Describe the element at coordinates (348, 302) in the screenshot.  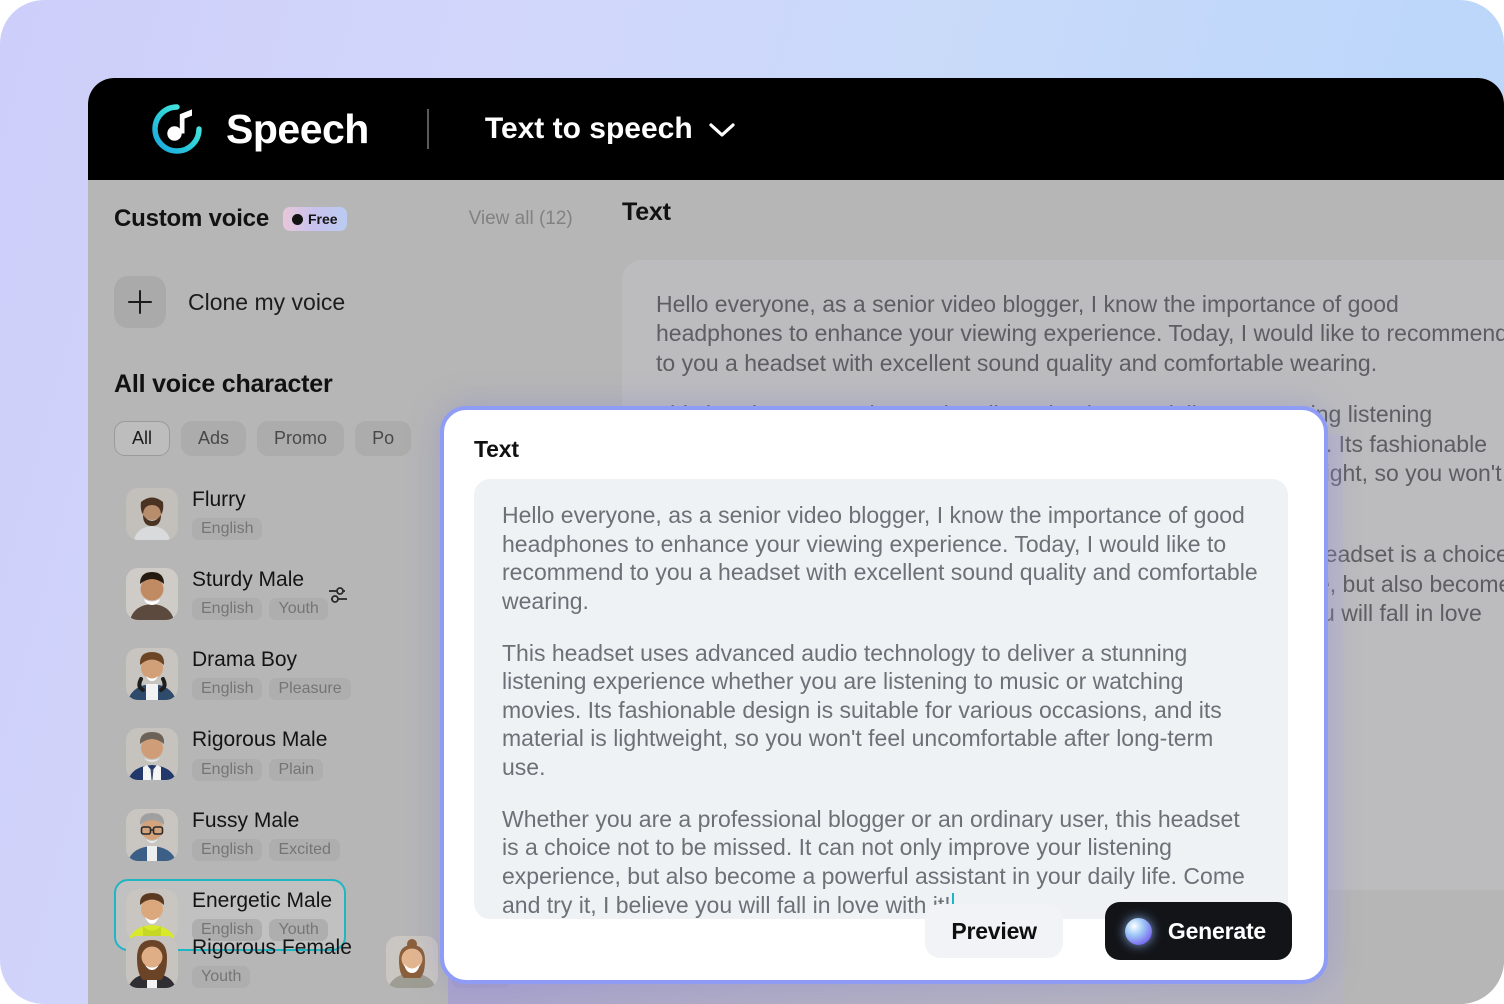
I see `clone-my-voice-button: Clone my voice` at that location.